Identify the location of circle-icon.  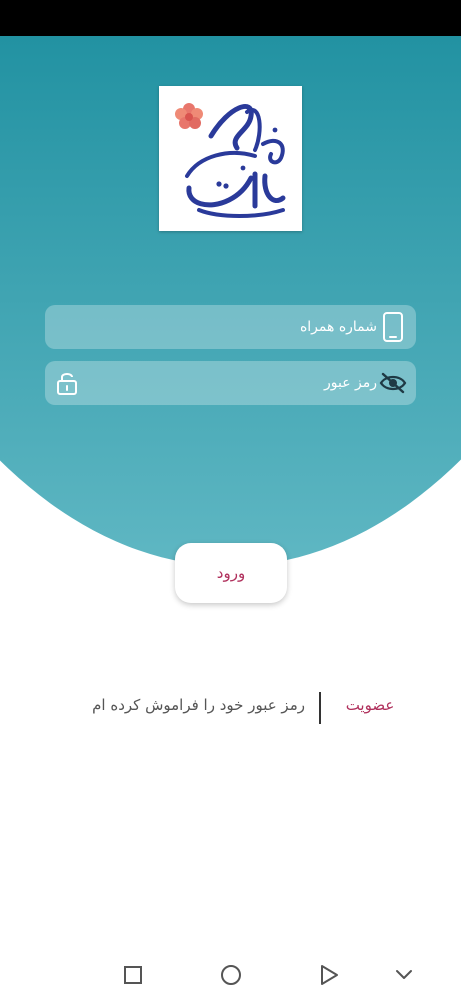
(231, 975).